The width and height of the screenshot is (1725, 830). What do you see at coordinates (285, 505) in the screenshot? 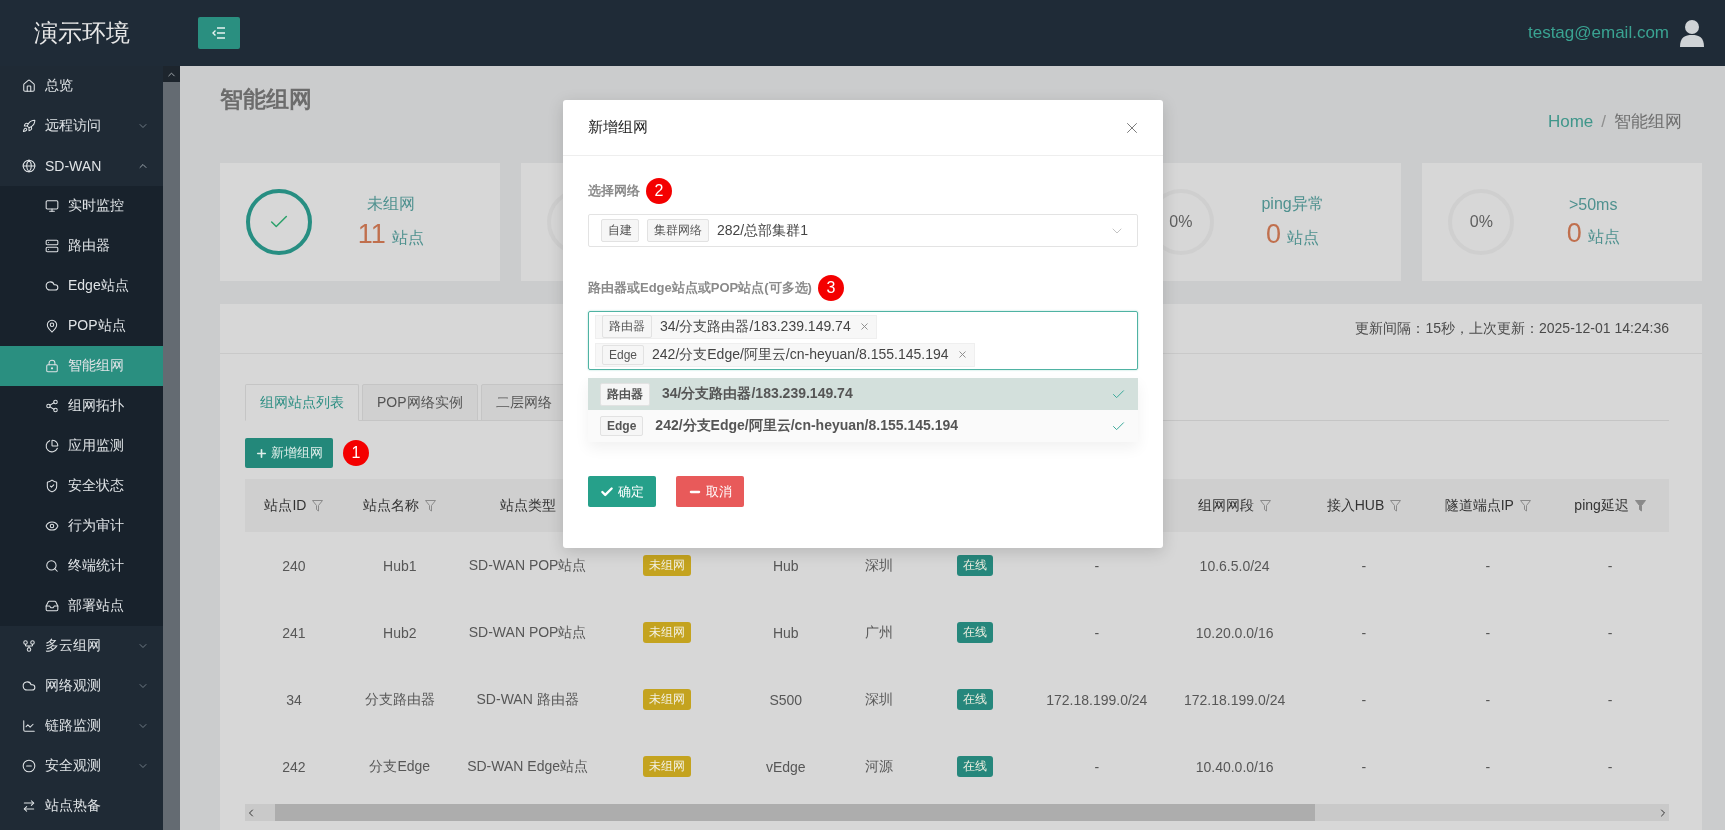
I see `column-header: 站点ID` at bounding box center [285, 505].